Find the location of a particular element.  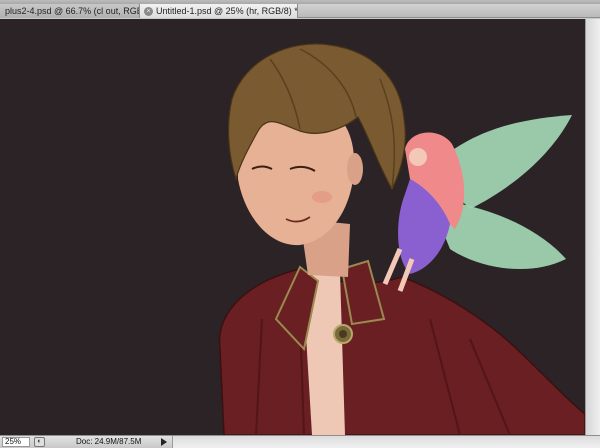

zoom-input: 25% is located at coordinates (16, 442).